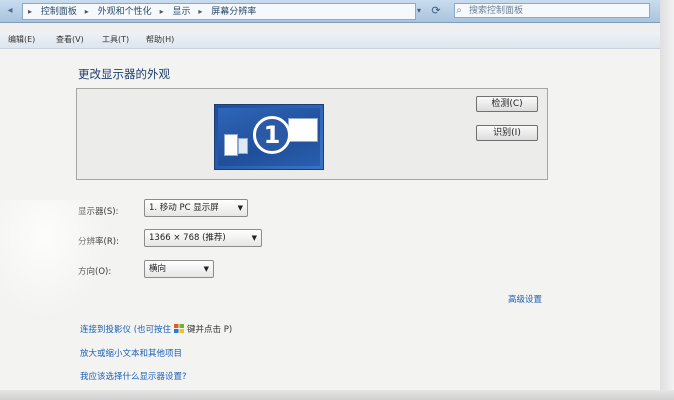 This screenshot has height=400, width=674. I want to click on display-help-link: 我应该选择什么显示器设置?, so click(133, 376).